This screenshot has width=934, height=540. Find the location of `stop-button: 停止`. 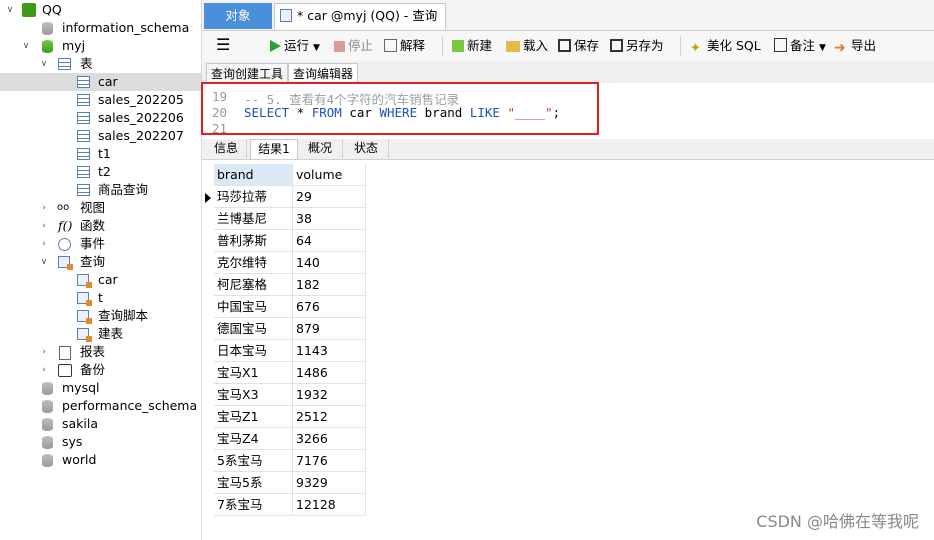

stop-button: 停止 is located at coordinates (353, 46).